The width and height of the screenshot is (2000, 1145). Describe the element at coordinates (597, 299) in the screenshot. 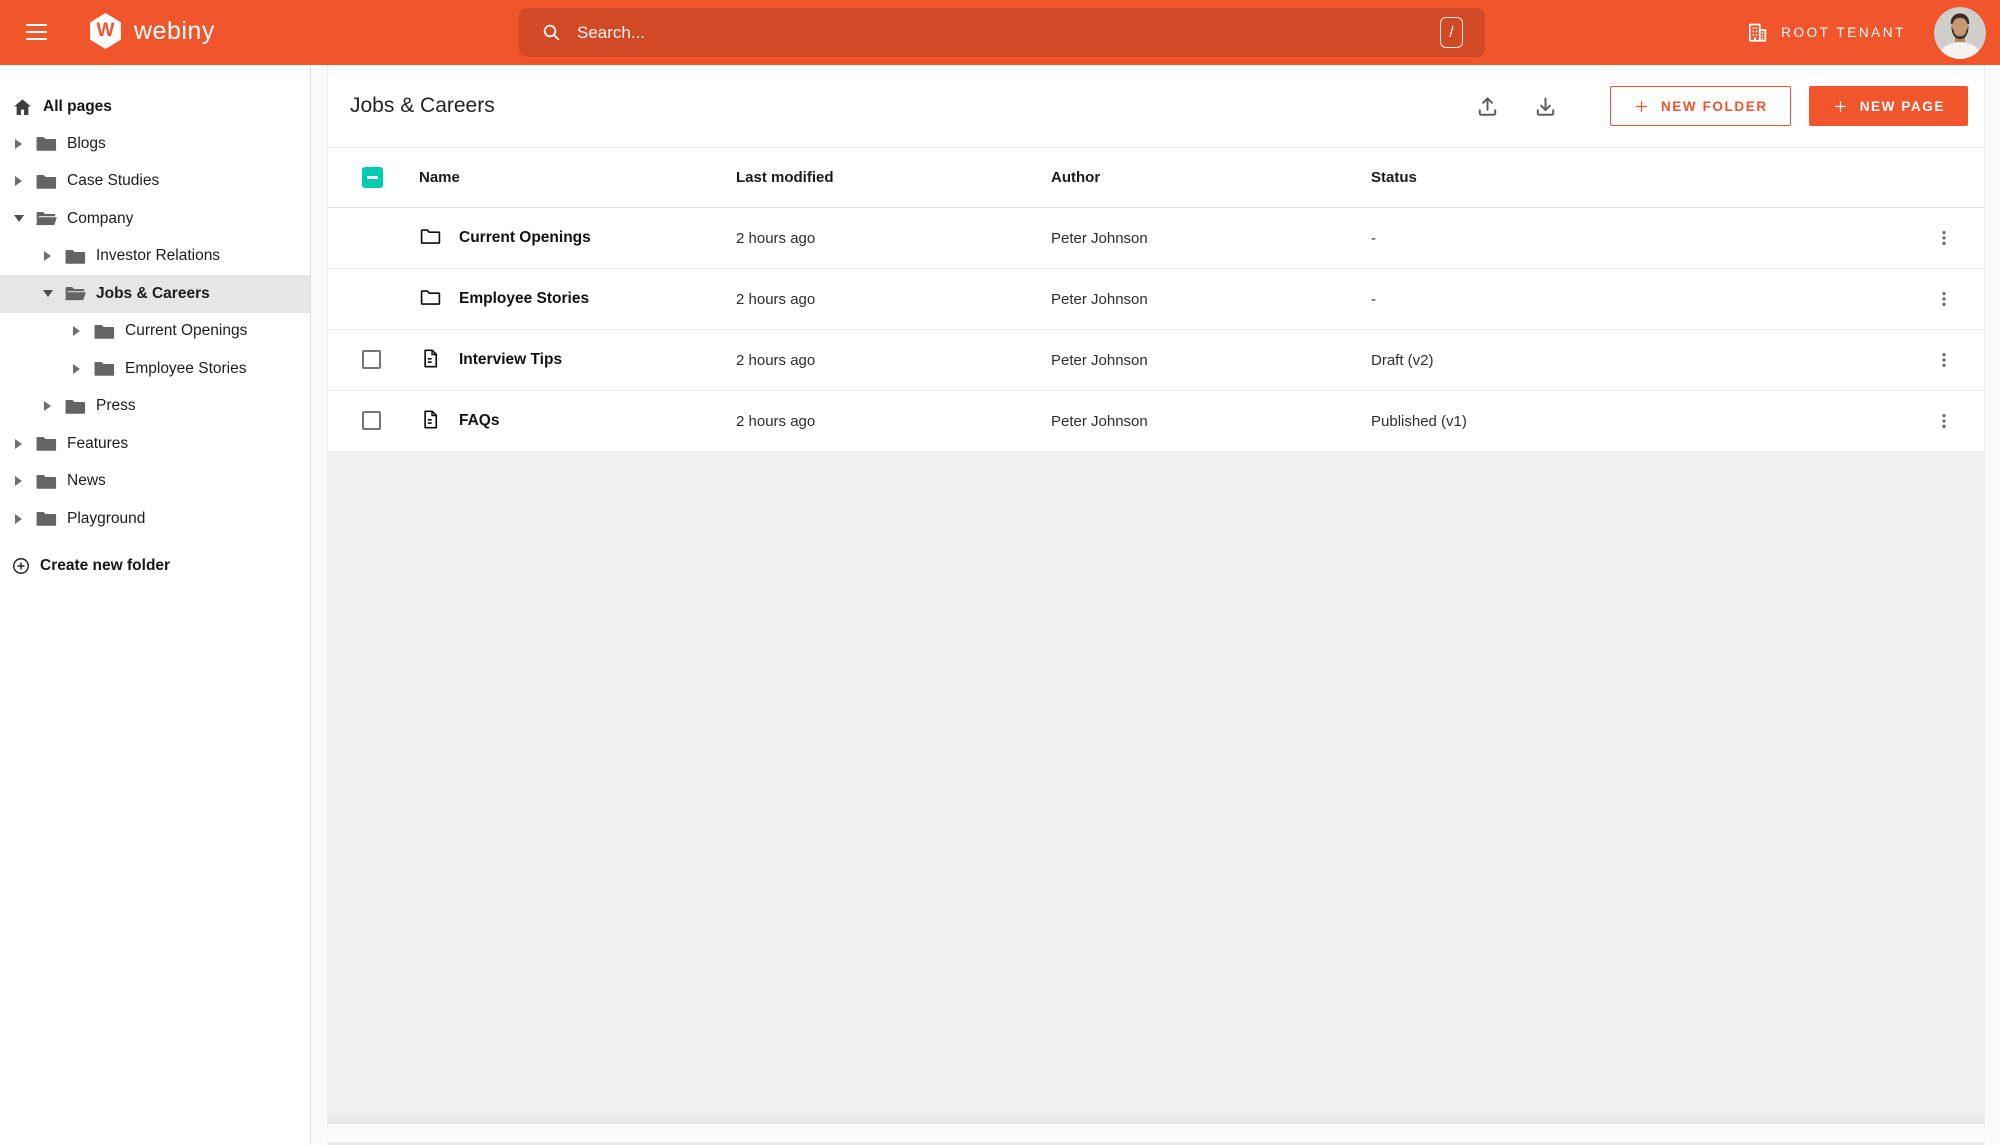

I see `row-name: Employee Stories` at that location.